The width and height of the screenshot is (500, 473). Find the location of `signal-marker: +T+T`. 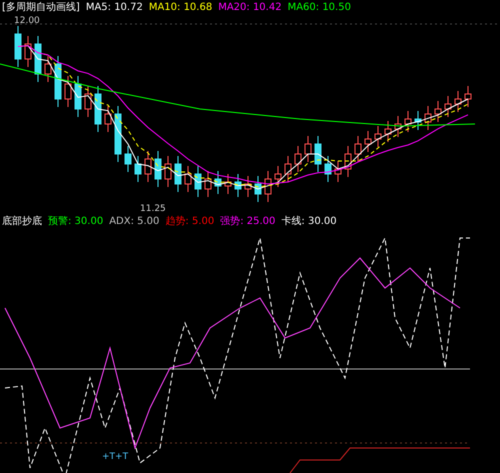

signal-marker: +T+T is located at coordinates (115, 457).